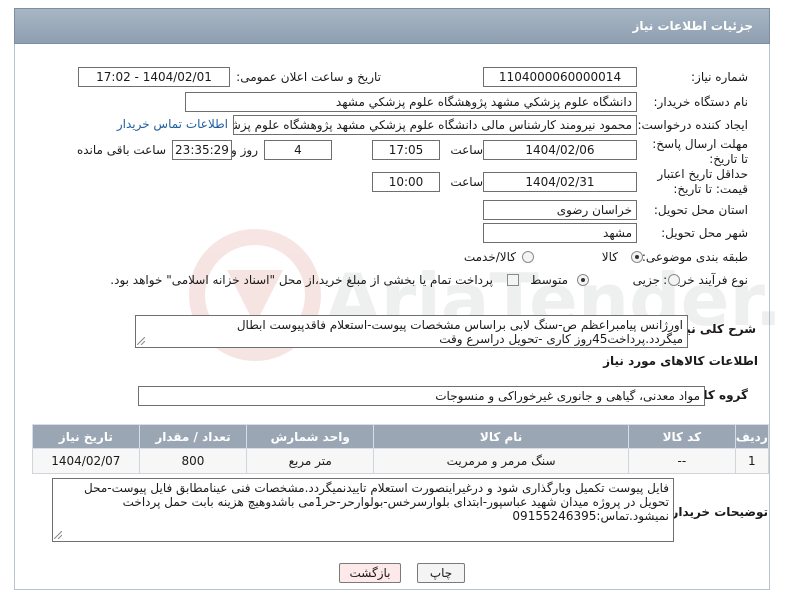  What do you see at coordinates (141, 341) in the screenshot?
I see `resize-grip-icon` at bounding box center [141, 341].